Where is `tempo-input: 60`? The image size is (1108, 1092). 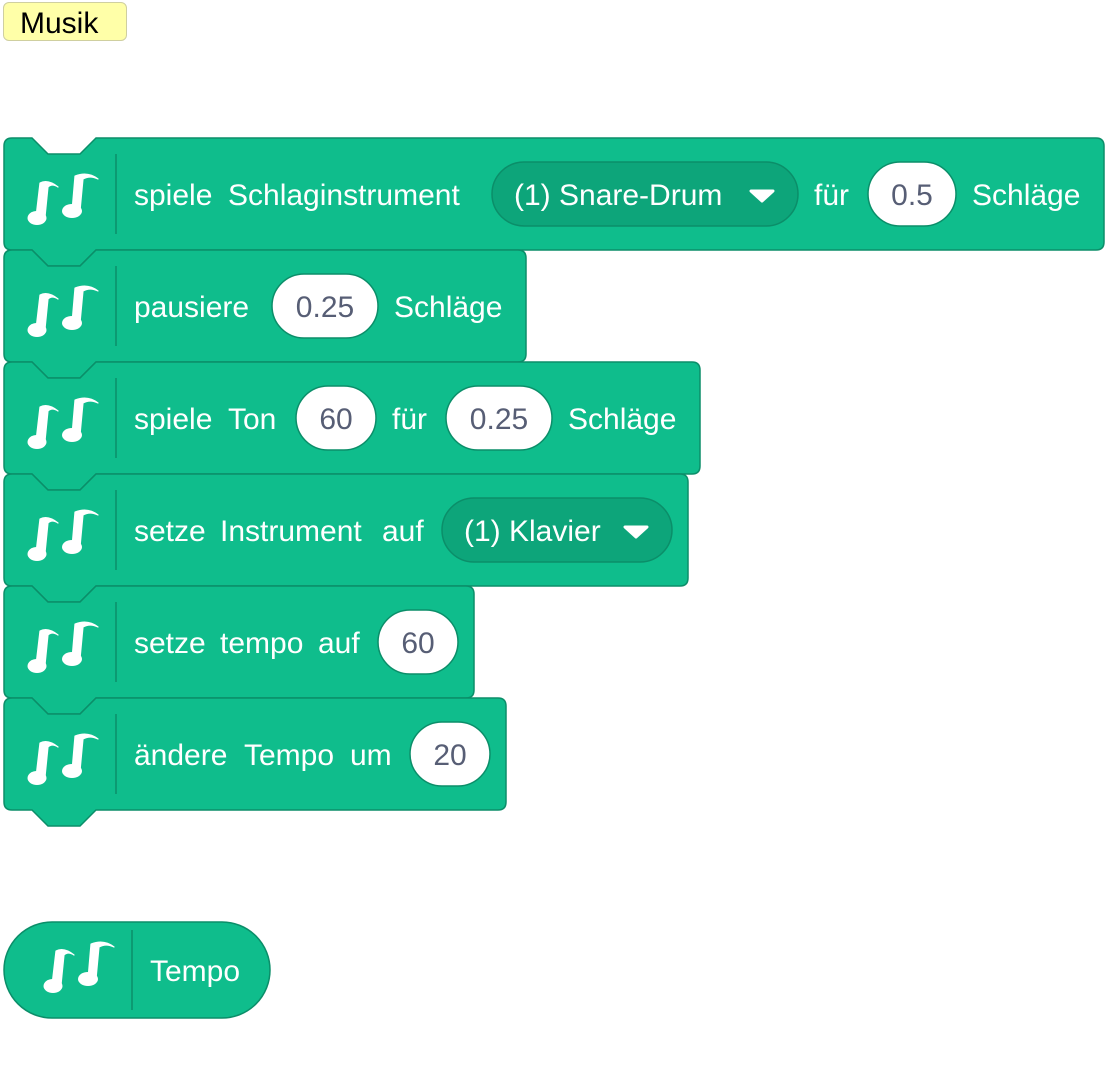 tempo-input: 60 is located at coordinates (418, 642).